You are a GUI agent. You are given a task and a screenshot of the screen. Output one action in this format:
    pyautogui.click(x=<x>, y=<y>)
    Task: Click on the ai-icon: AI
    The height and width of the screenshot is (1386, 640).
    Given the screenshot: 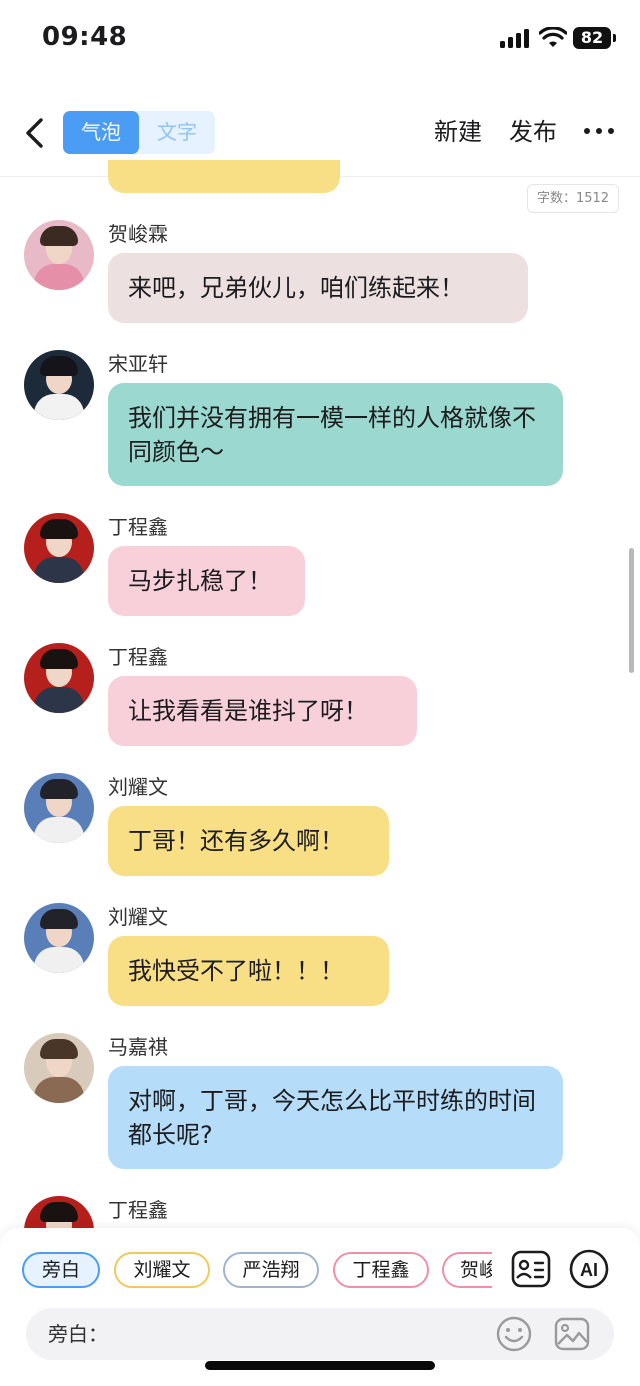 What is the action you would take?
    pyautogui.click(x=589, y=1269)
    